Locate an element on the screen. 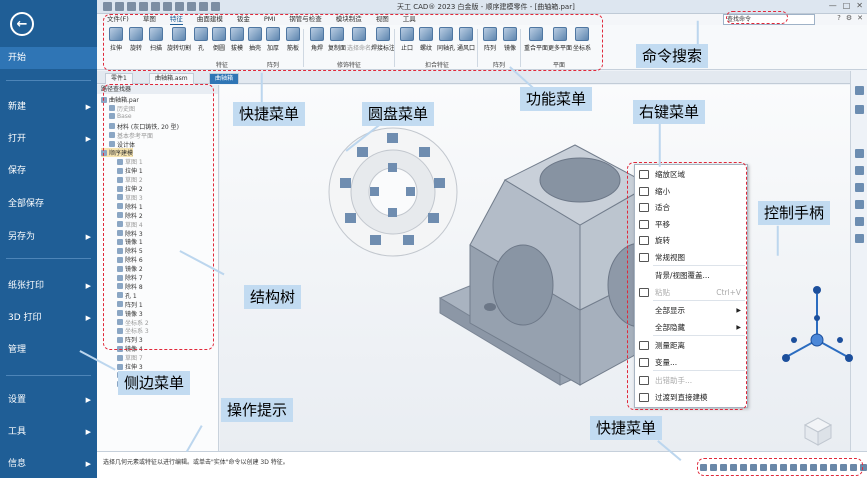 Image resolution: width=867 pixels, height=478 pixels. annotation-box-tree is located at coordinates (158, 217).